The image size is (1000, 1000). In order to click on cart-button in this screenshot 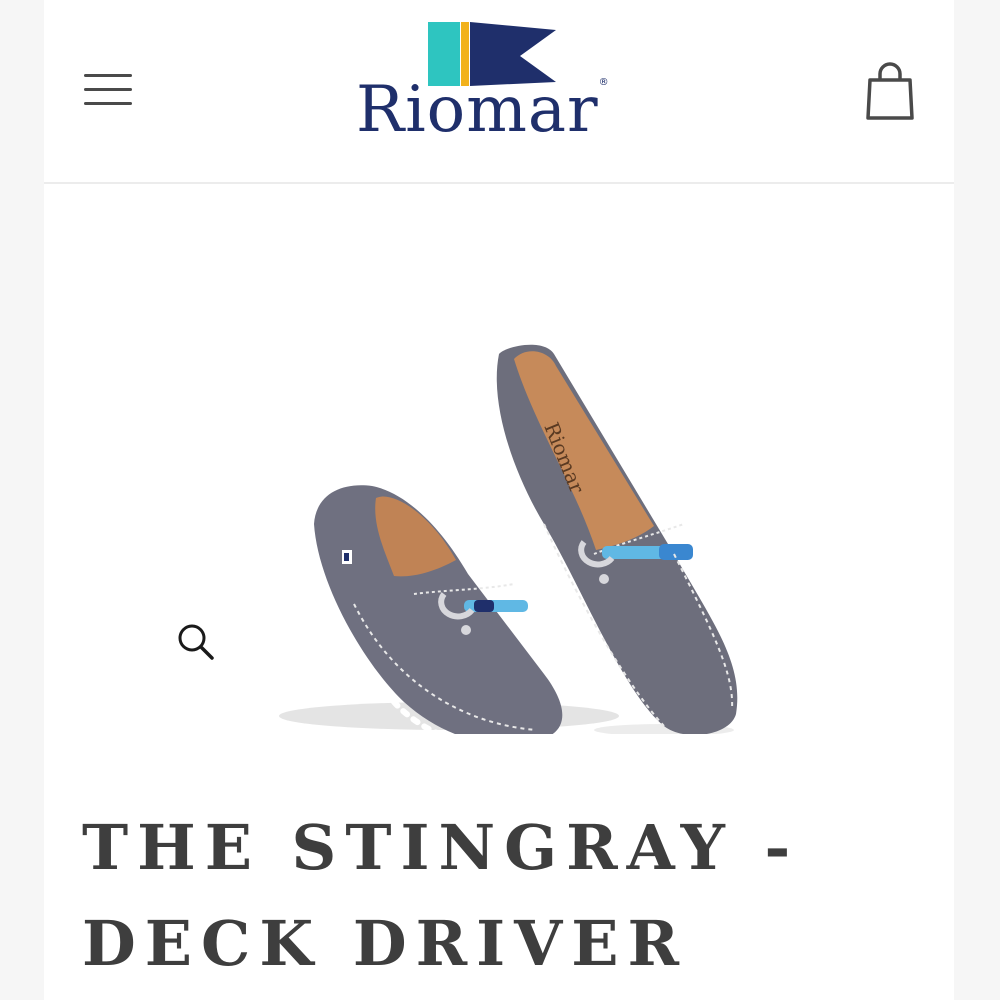, I will do `click(890, 91)`.